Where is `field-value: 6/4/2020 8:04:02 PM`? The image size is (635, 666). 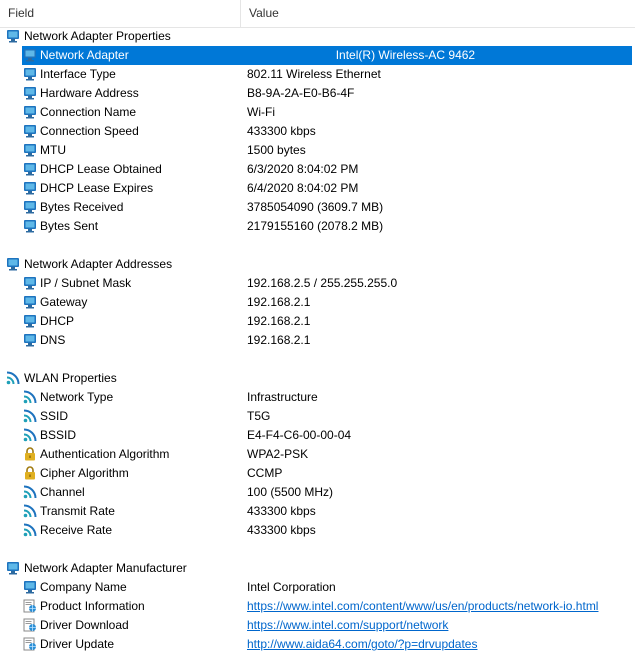
field-value: 6/4/2020 8:04:02 PM is located at coordinates (303, 188).